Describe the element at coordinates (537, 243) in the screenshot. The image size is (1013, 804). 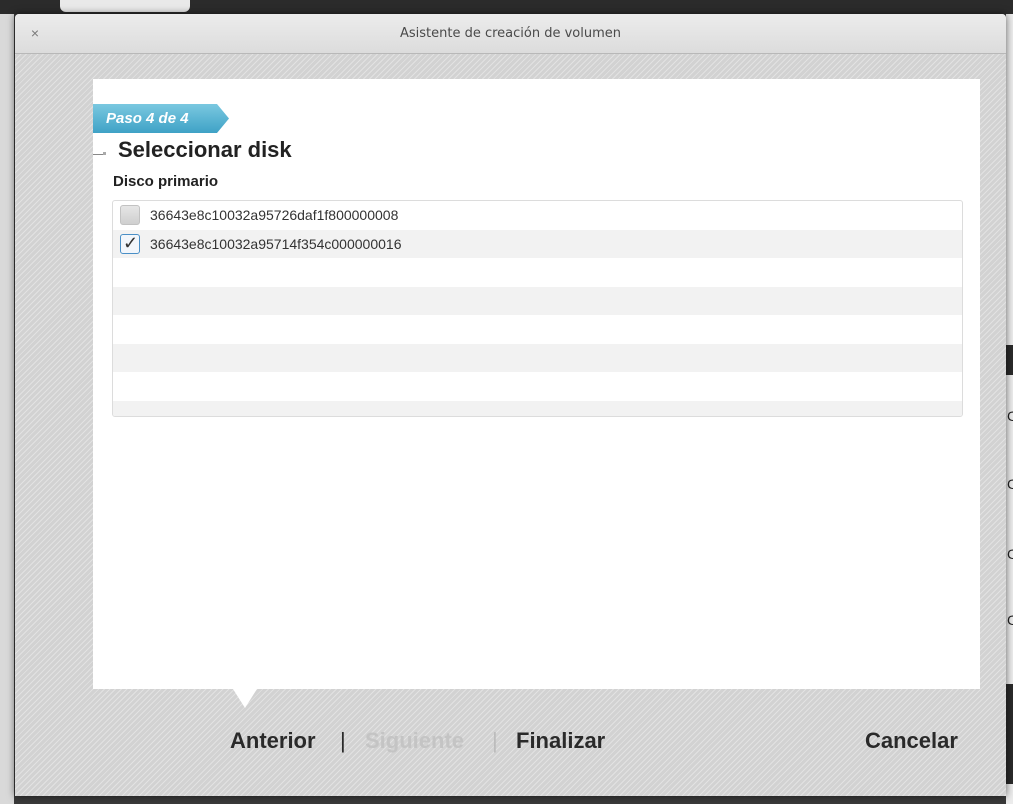
I see `disk-row: ✓ 36643e8c10032a95714f354c000000016` at that location.